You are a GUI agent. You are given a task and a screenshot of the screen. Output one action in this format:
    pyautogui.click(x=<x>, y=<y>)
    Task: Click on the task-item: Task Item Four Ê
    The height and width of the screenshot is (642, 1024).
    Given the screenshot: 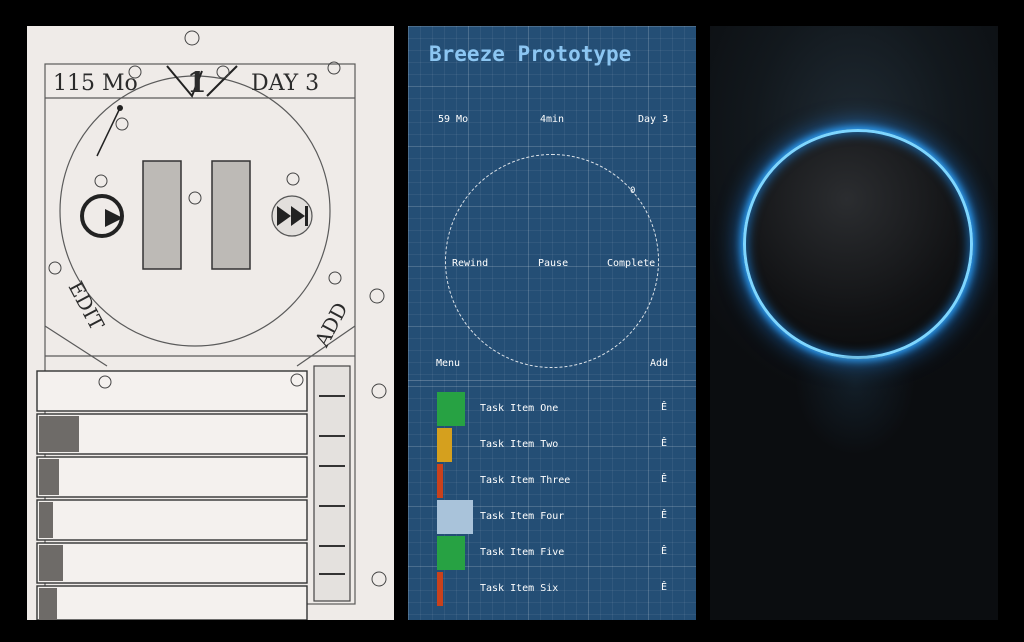 What is the action you would take?
    pyautogui.click(x=552, y=518)
    